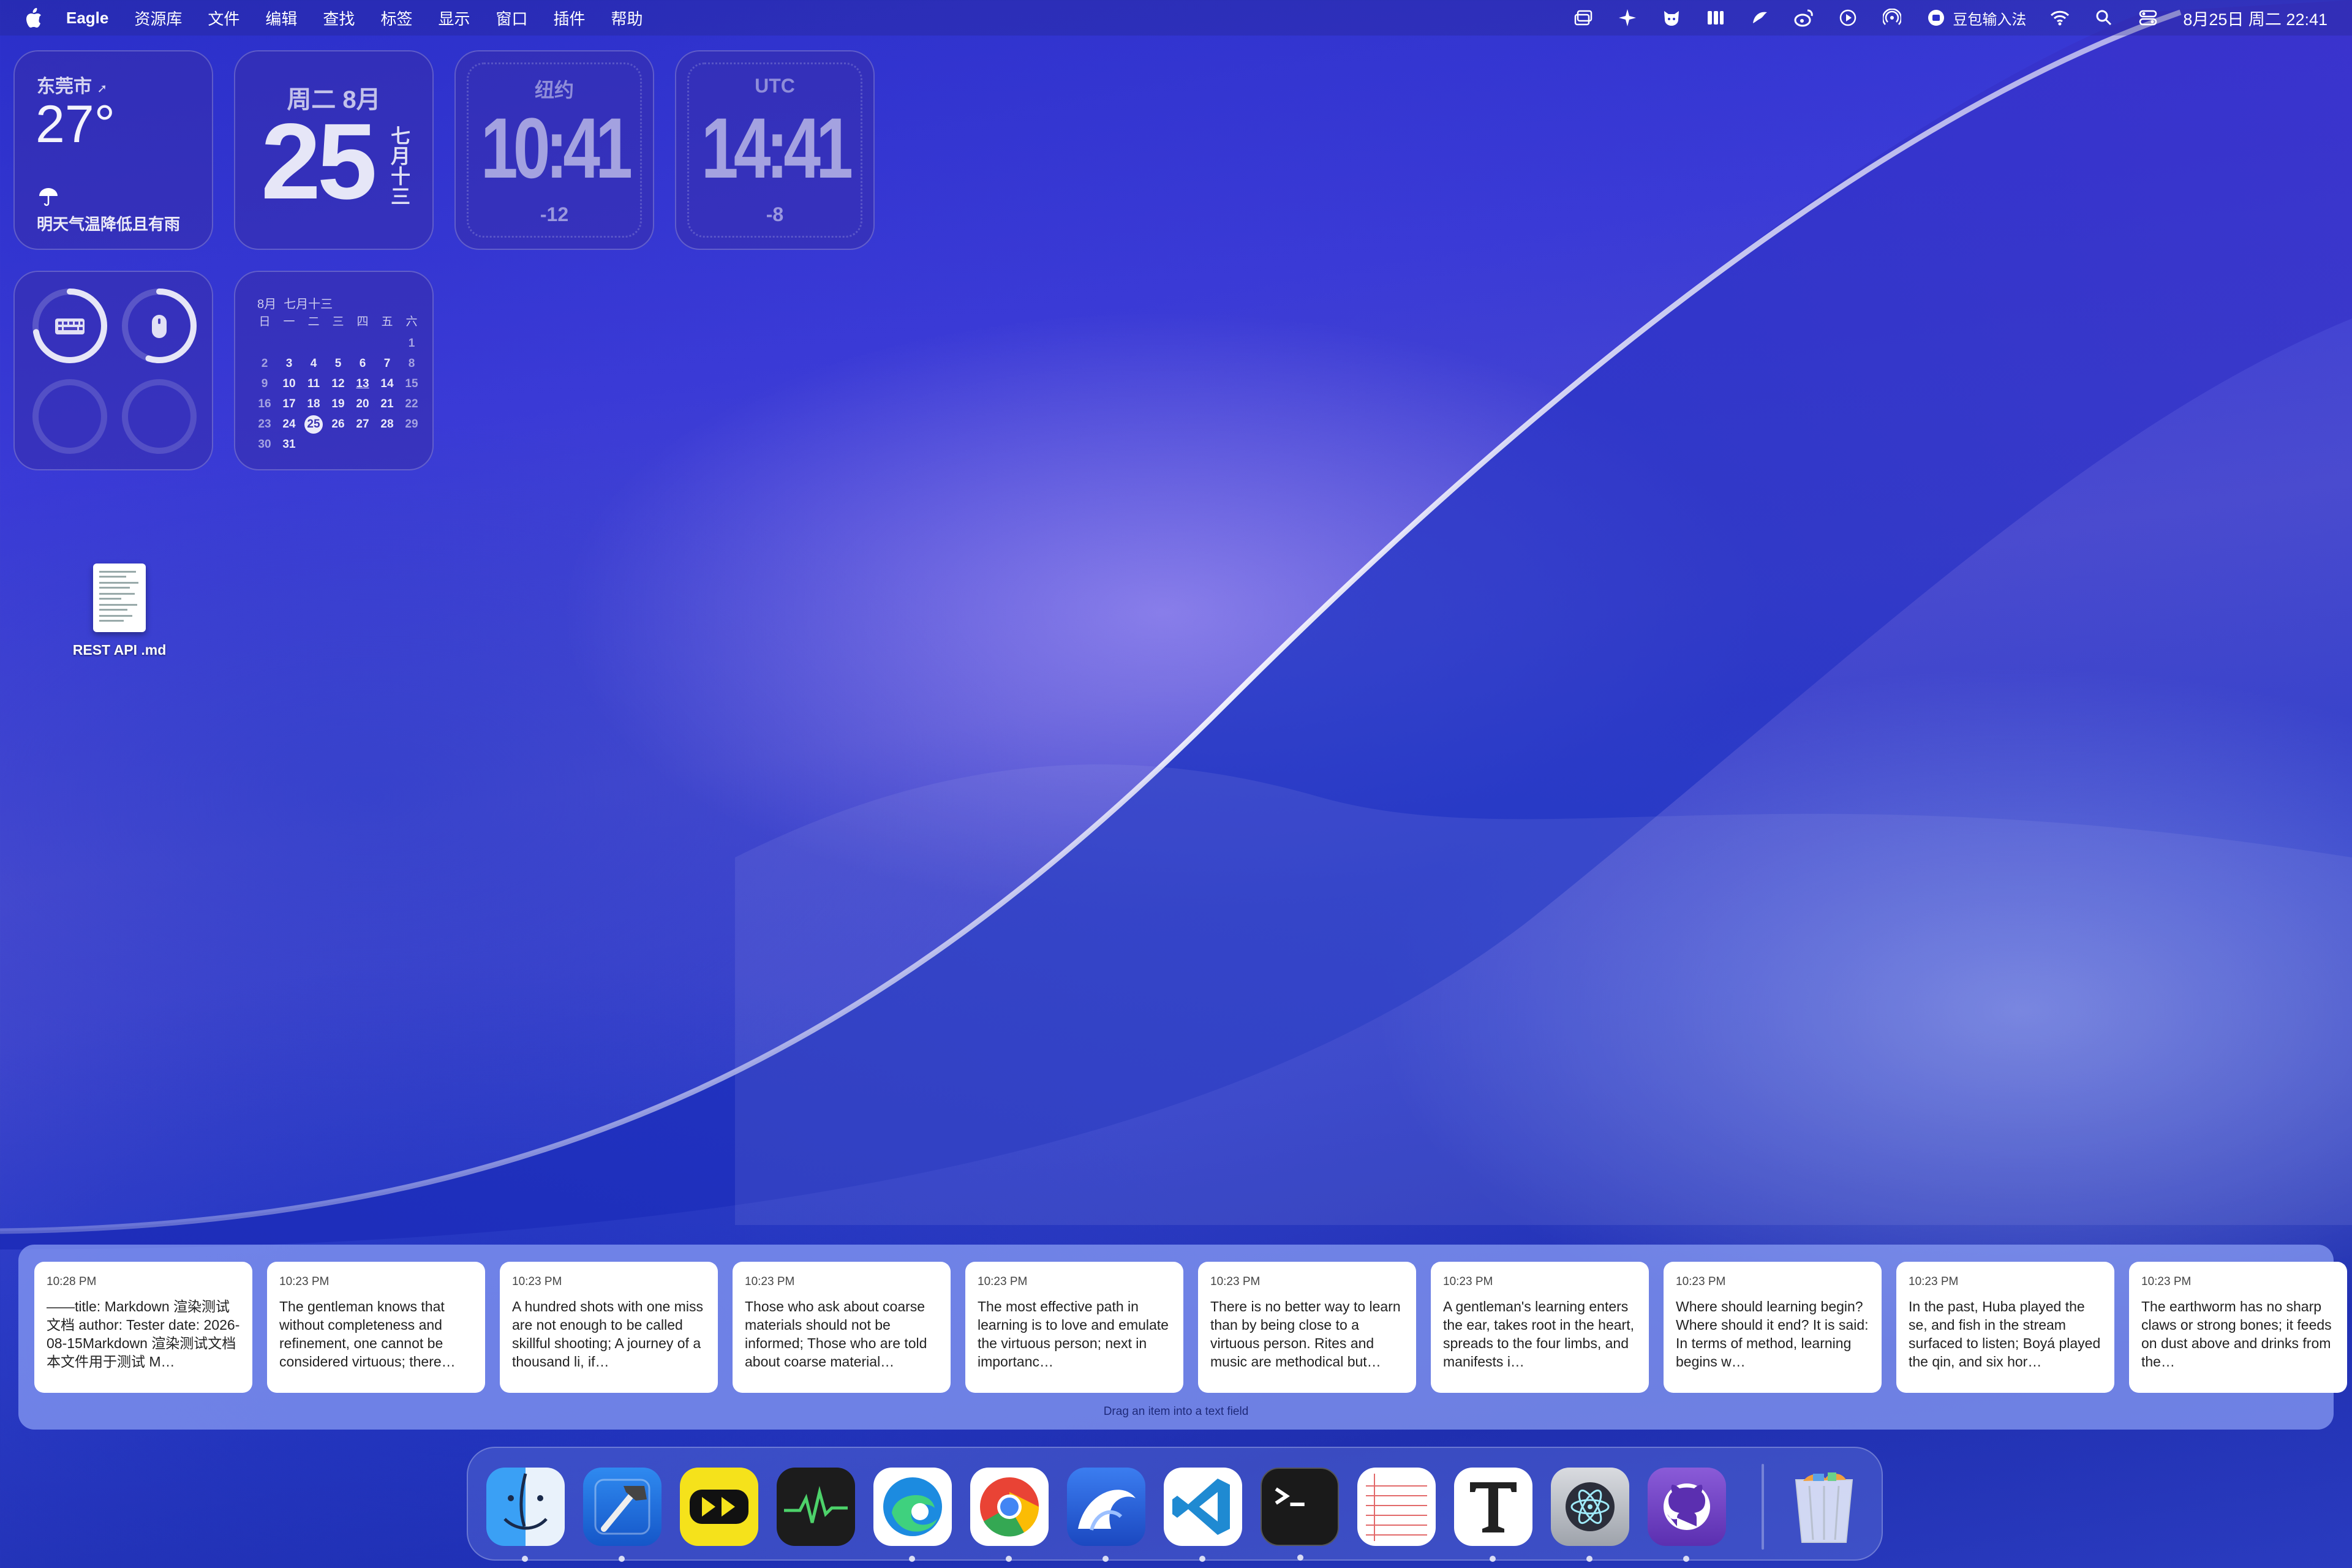  Describe the element at coordinates (412, 404) in the screenshot. I see `calendar-day: 22` at that location.